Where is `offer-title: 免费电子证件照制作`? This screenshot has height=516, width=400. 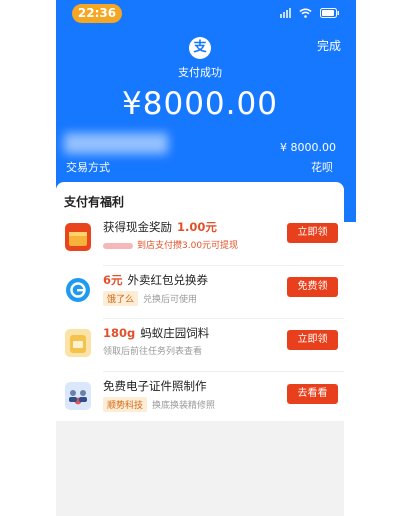
offer-title: 免费电子证件照制作 is located at coordinates (155, 386).